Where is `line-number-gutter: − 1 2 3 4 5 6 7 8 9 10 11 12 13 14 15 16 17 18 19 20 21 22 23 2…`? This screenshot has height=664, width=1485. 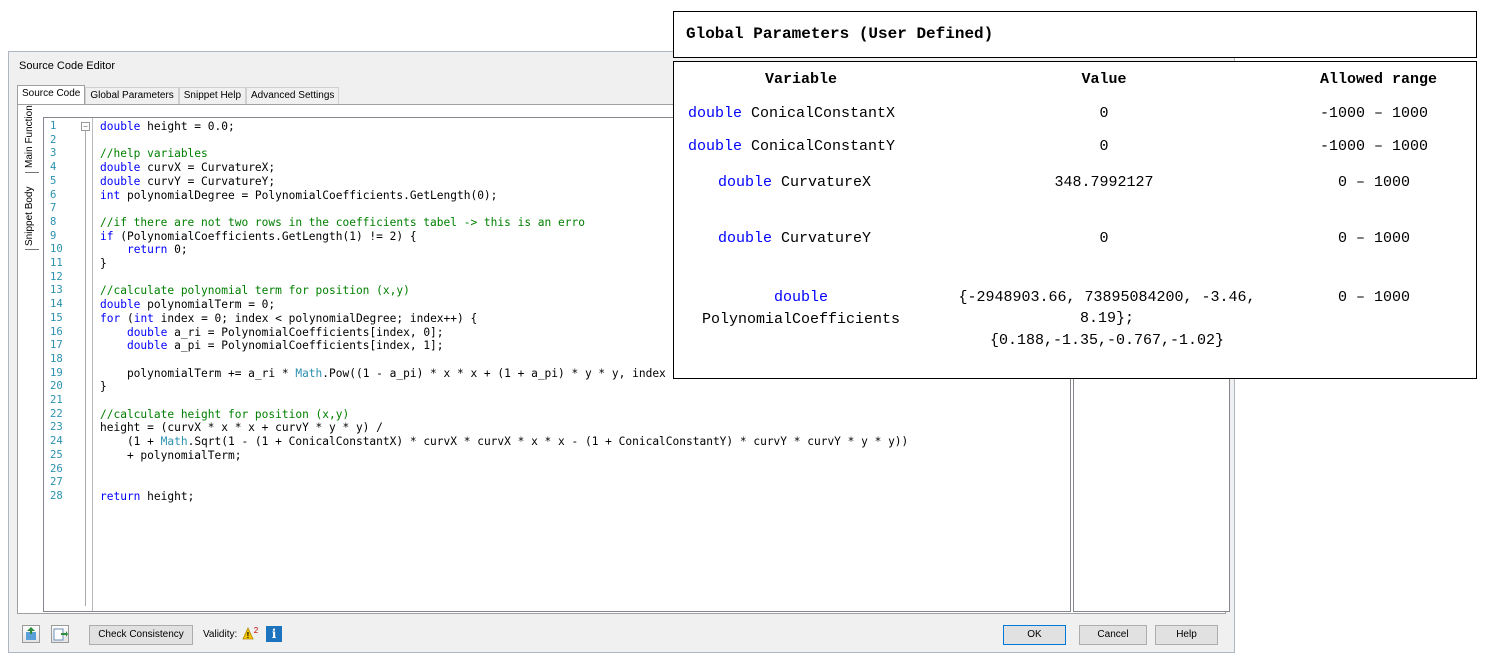
line-number-gutter: − 1 2 3 4 5 6 7 8 9 10 11 12 13 14 15 16 17 18 19 20 21 22 23 2… is located at coordinates (68, 364).